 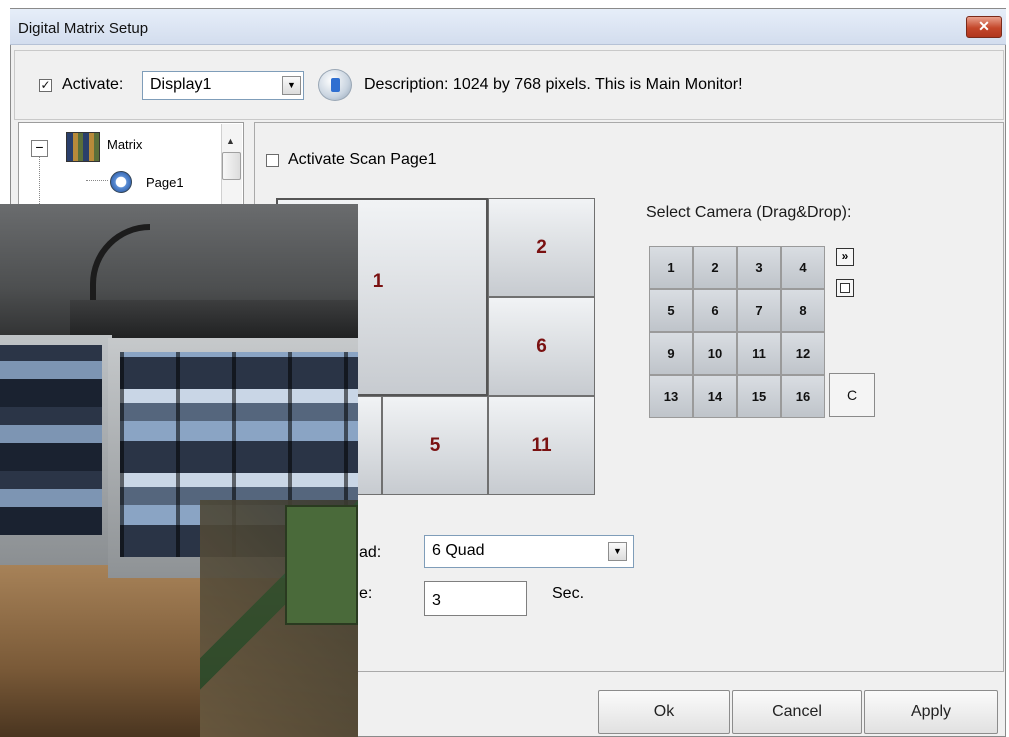 I want to click on camera-button: 16, so click(x=803, y=396).